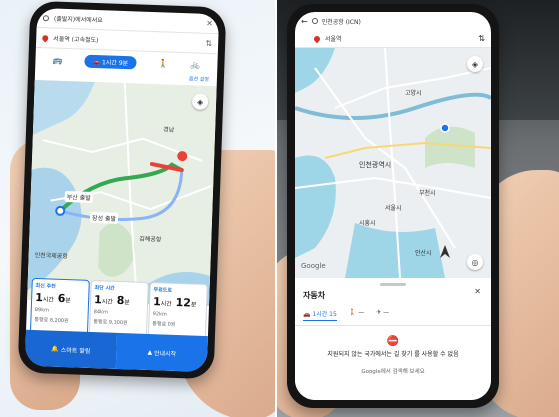  What do you see at coordinates (165, 353) in the screenshot?
I see `start-navigation-label: 안내시작` at bounding box center [165, 353].